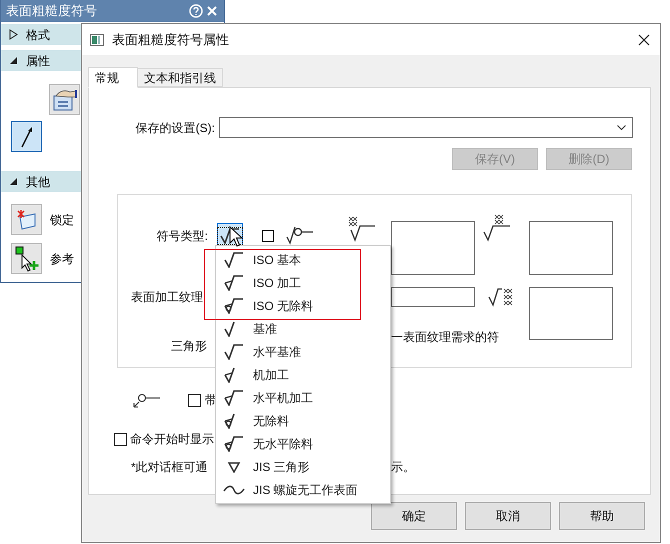  I want to click on menu-item: JIS 三角形, so click(303, 466).